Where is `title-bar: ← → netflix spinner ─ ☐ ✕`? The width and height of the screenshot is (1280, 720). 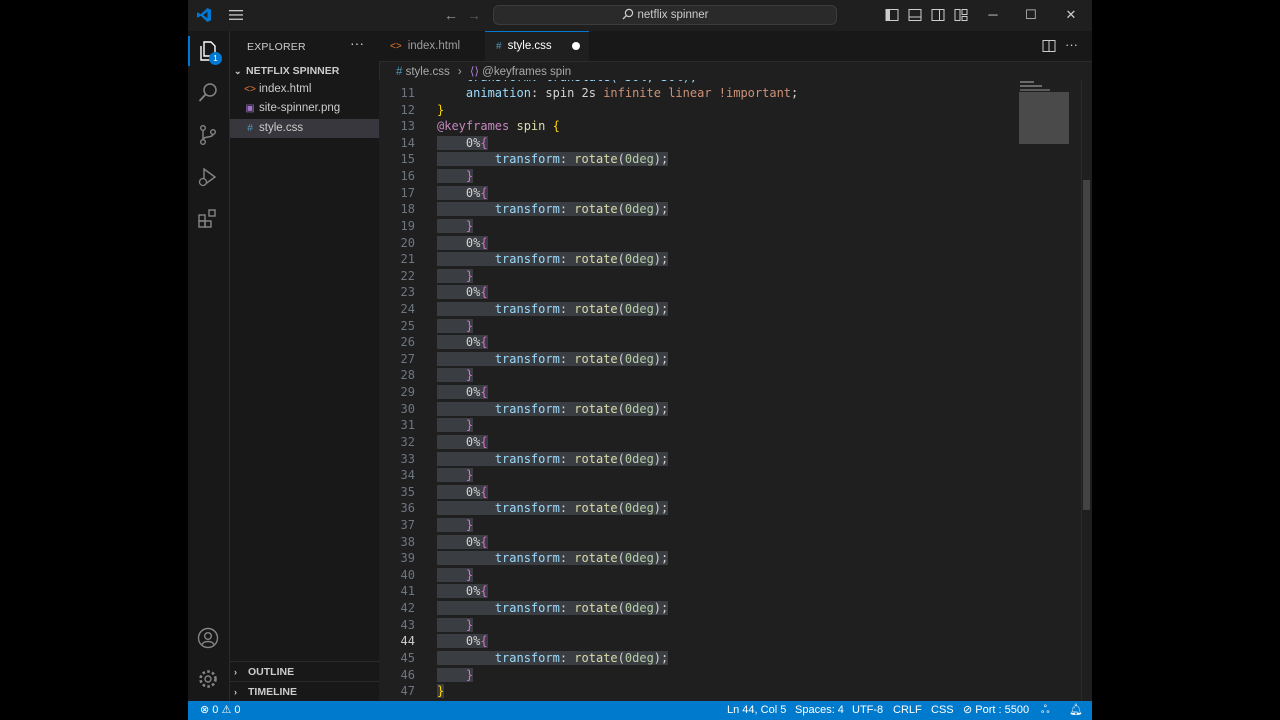
title-bar: ← → netflix spinner ─ ☐ ✕ is located at coordinates (640, 16).